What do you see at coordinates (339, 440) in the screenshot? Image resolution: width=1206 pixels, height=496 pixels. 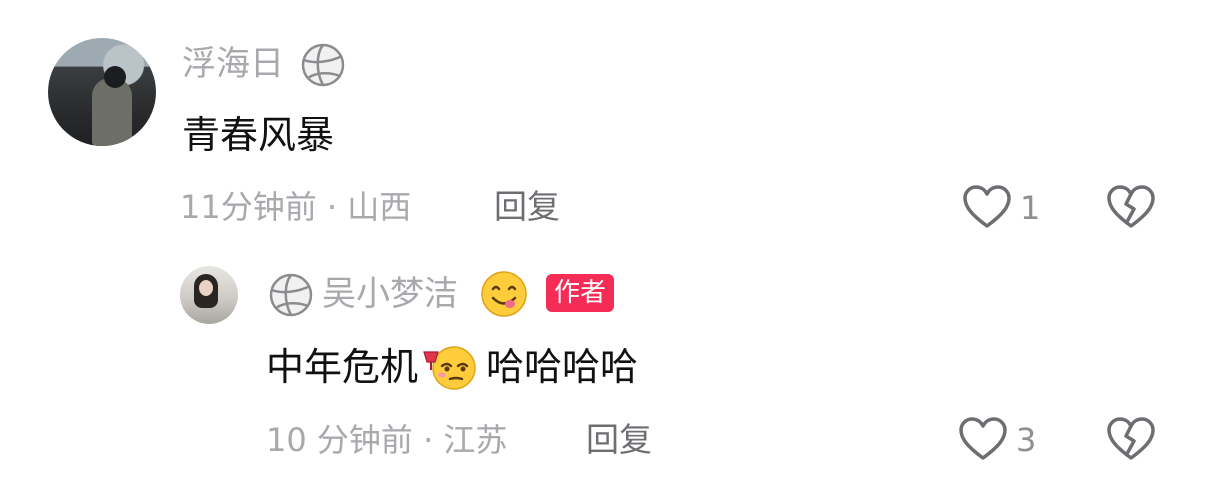 I see `reply-time: 10 分钟前` at bounding box center [339, 440].